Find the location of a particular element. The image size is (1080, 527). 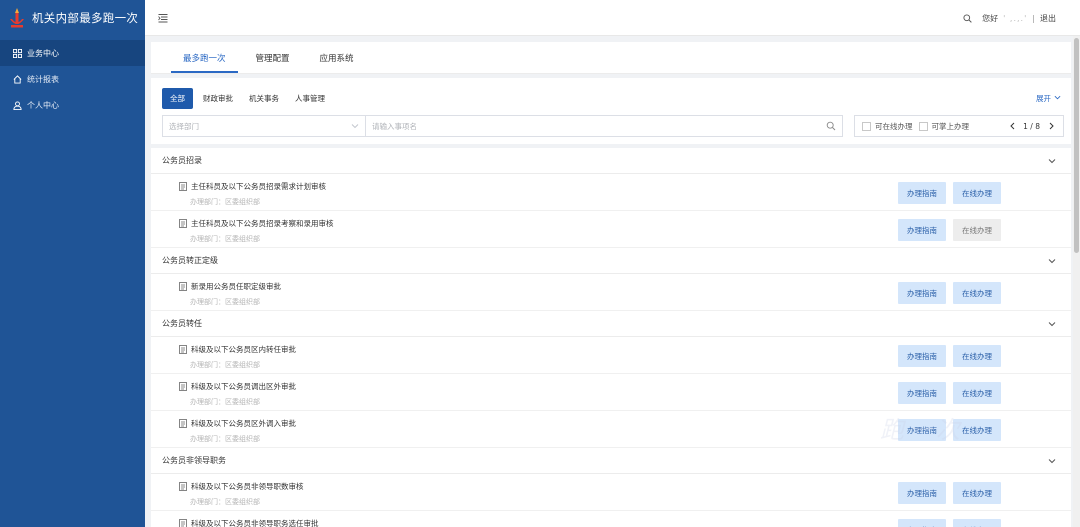

sidebar-item-business-center: 业务中心 is located at coordinates (72, 53).